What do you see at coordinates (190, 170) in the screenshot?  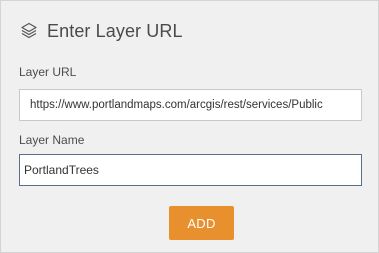 I see `layer-name-input` at bounding box center [190, 170].